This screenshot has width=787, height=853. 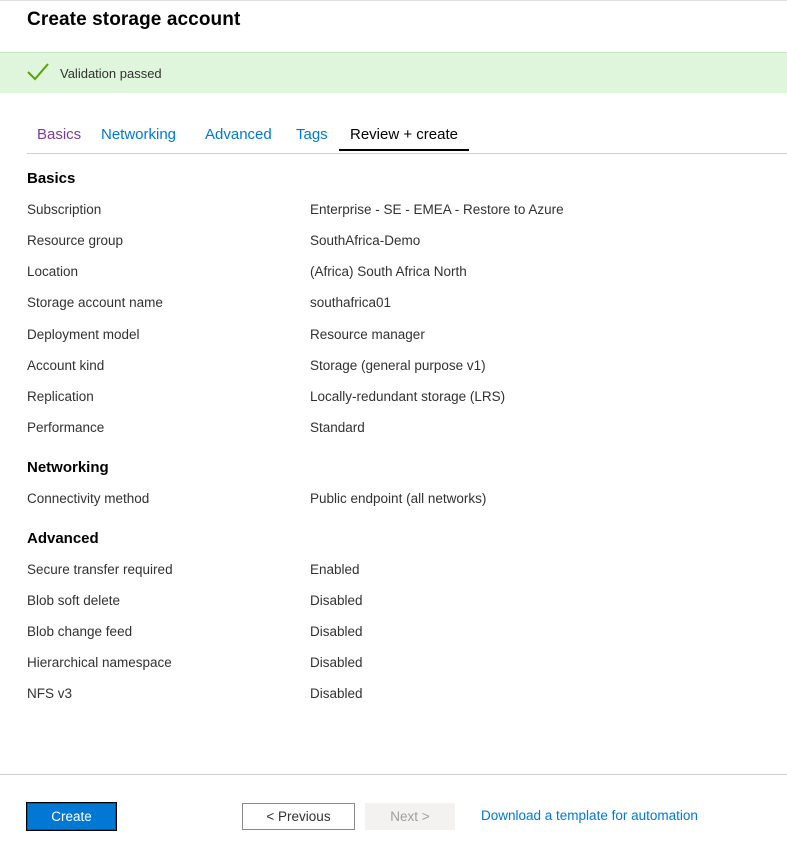 What do you see at coordinates (367, 334) in the screenshot?
I see `row-value: Resource manager` at bounding box center [367, 334].